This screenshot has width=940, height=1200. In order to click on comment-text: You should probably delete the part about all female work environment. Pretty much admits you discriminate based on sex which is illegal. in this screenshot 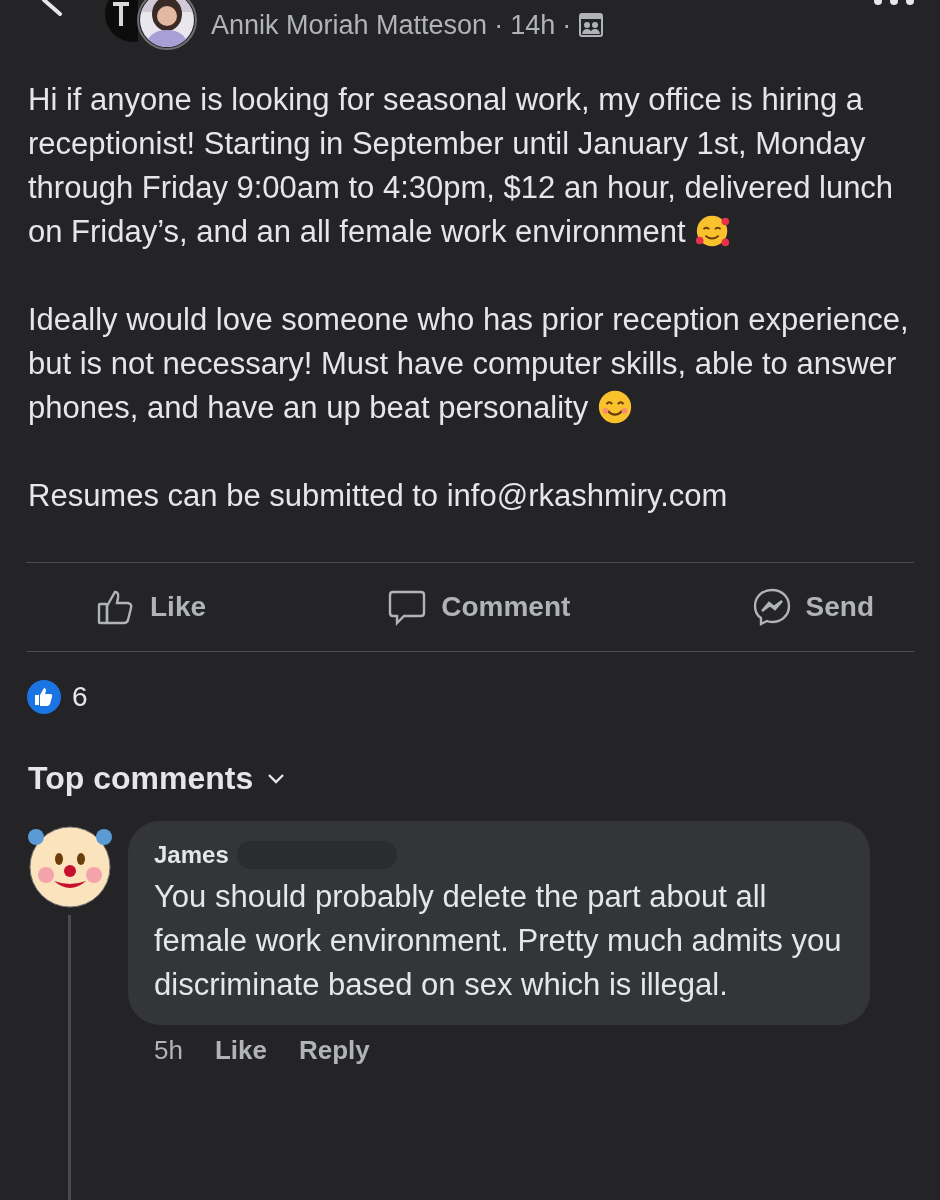, I will do `click(498, 941)`.